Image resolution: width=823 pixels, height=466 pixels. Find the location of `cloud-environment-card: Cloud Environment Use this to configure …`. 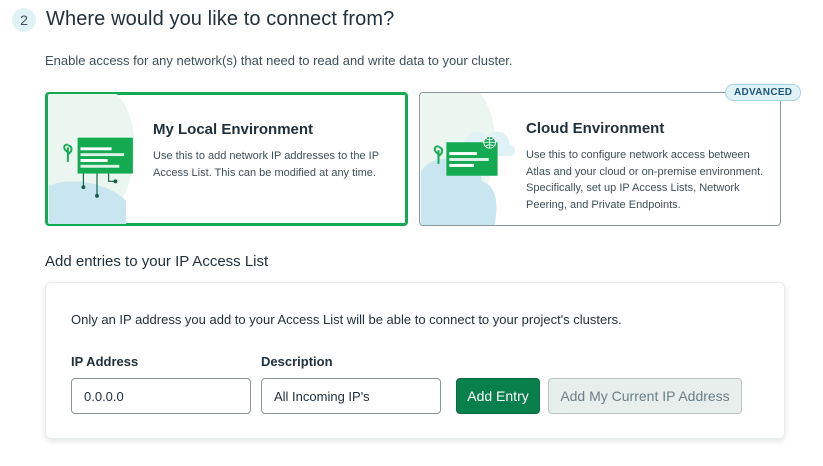

cloud-environment-card: Cloud Environment Use this to configure … is located at coordinates (600, 159).